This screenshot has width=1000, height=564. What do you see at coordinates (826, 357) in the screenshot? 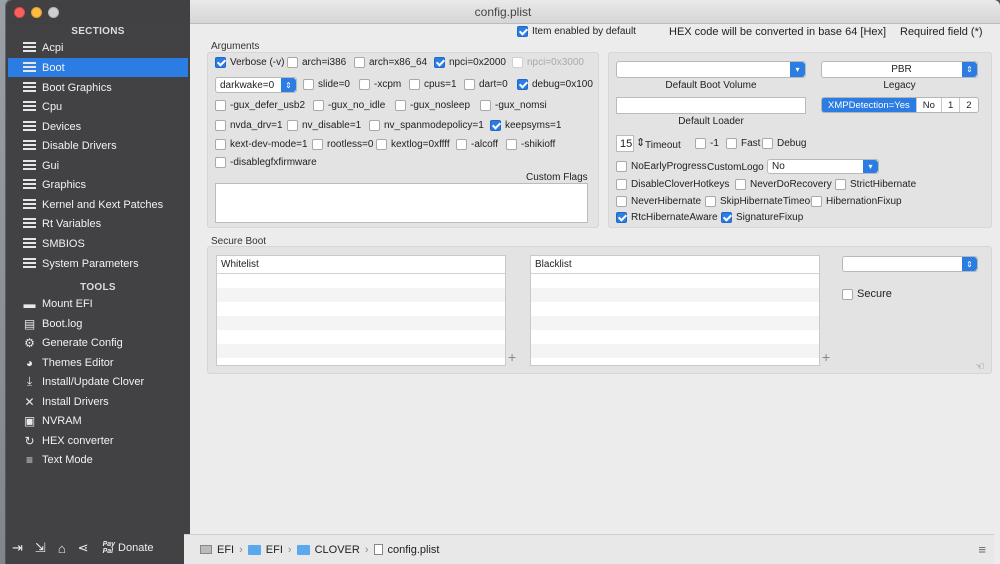
I see `add-blacklist-button: +` at bounding box center [826, 357].